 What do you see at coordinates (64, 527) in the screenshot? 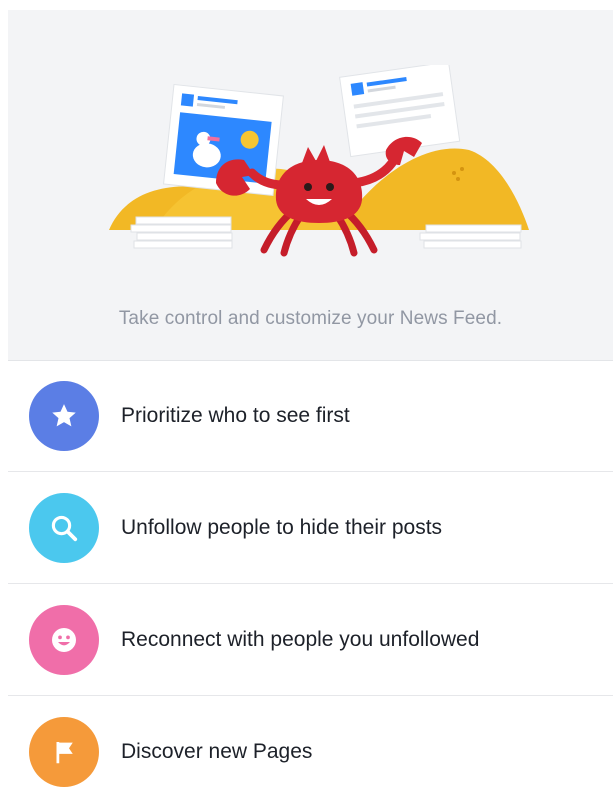
I see `search-icon` at bounding box center [64, 527].